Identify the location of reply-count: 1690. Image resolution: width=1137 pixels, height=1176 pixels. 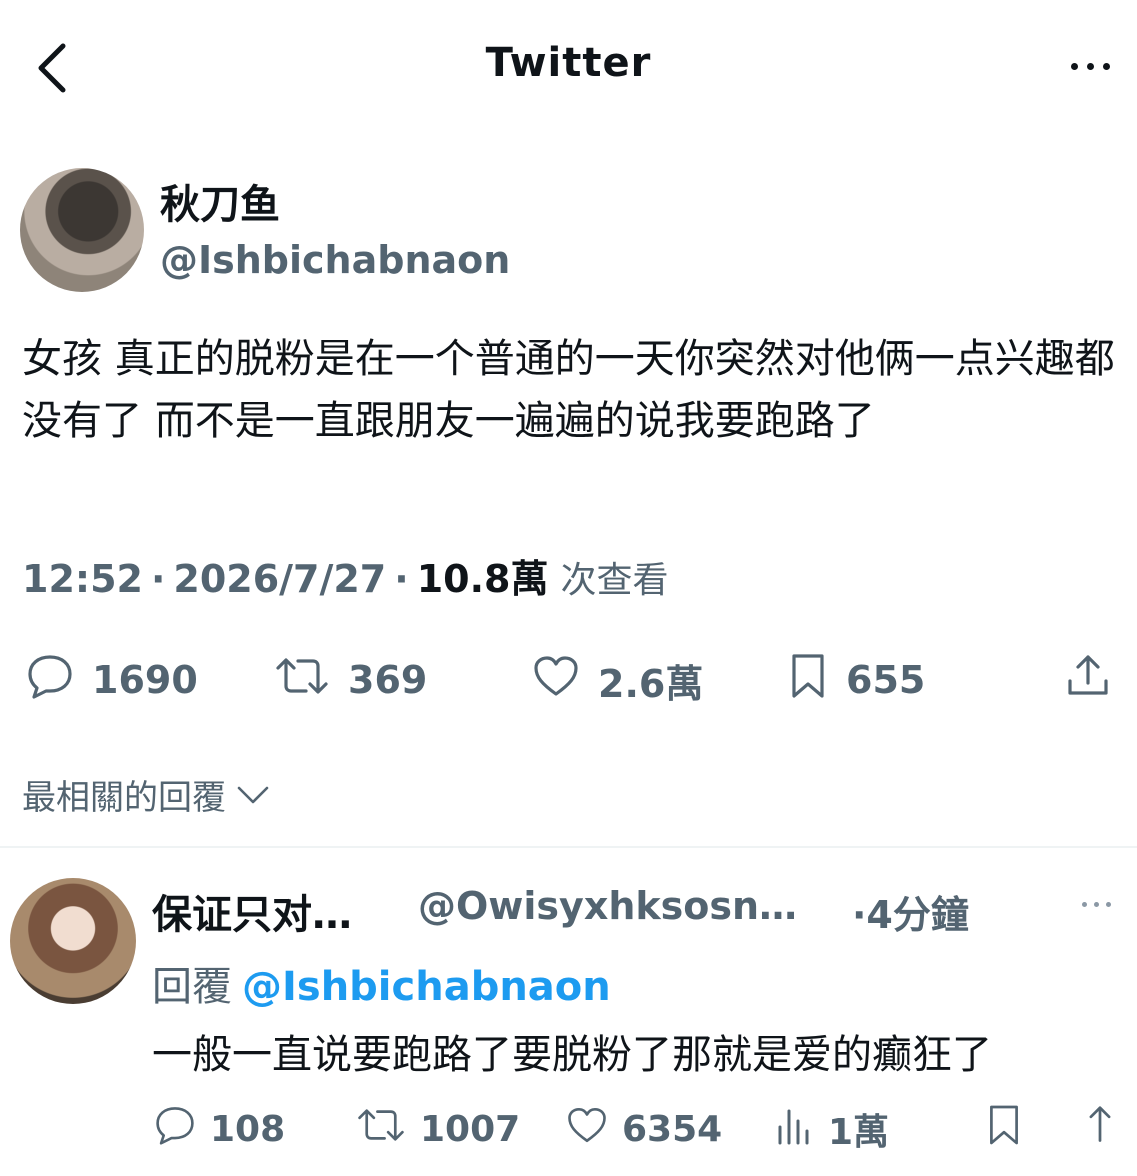
(145, 680).